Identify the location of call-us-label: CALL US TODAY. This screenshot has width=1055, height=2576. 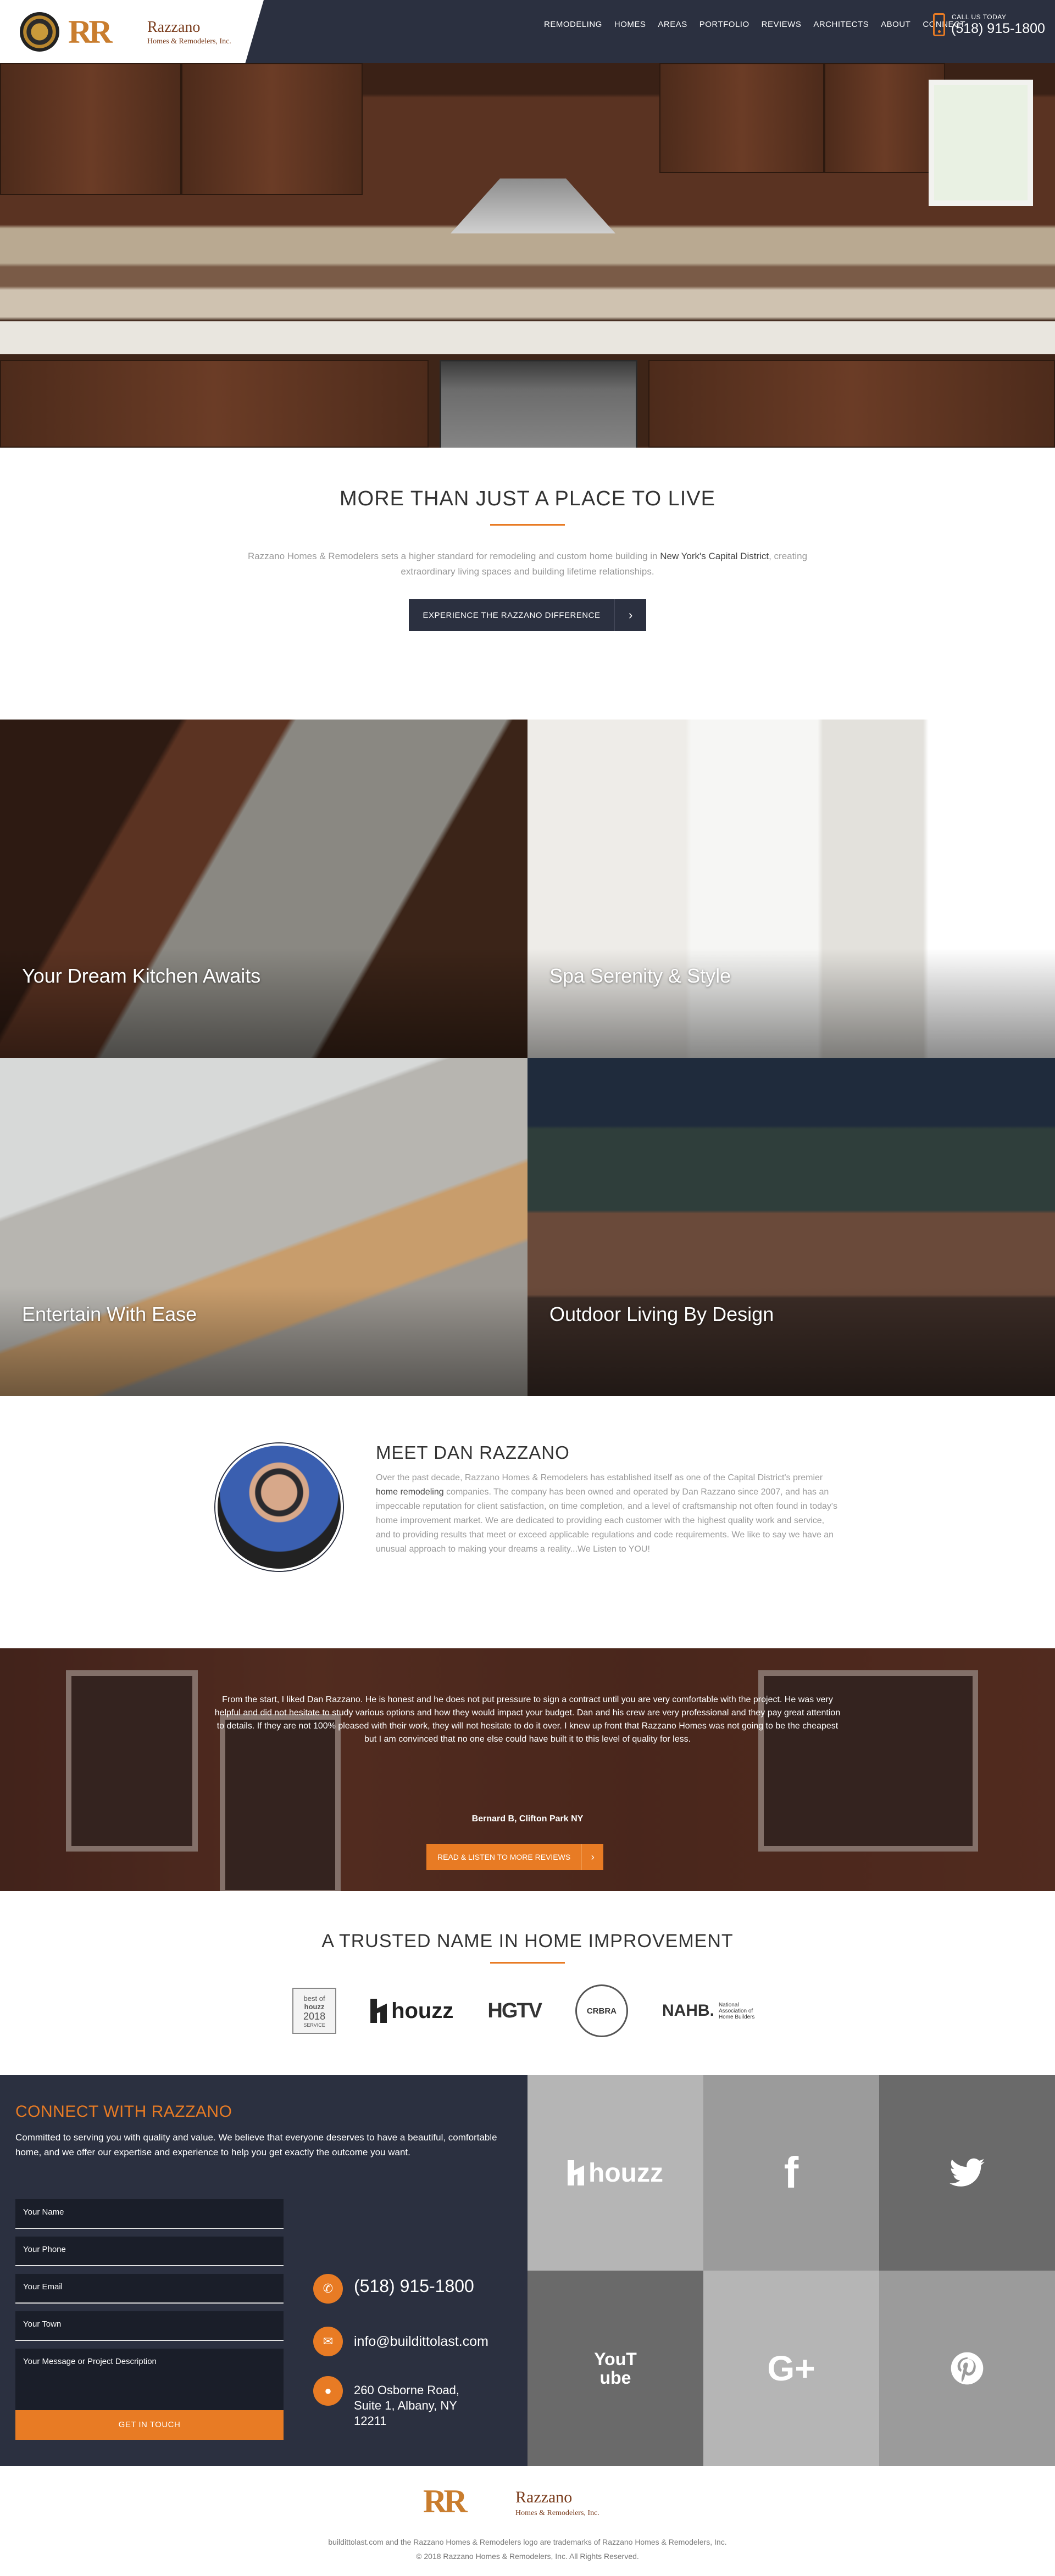
(979, 17).